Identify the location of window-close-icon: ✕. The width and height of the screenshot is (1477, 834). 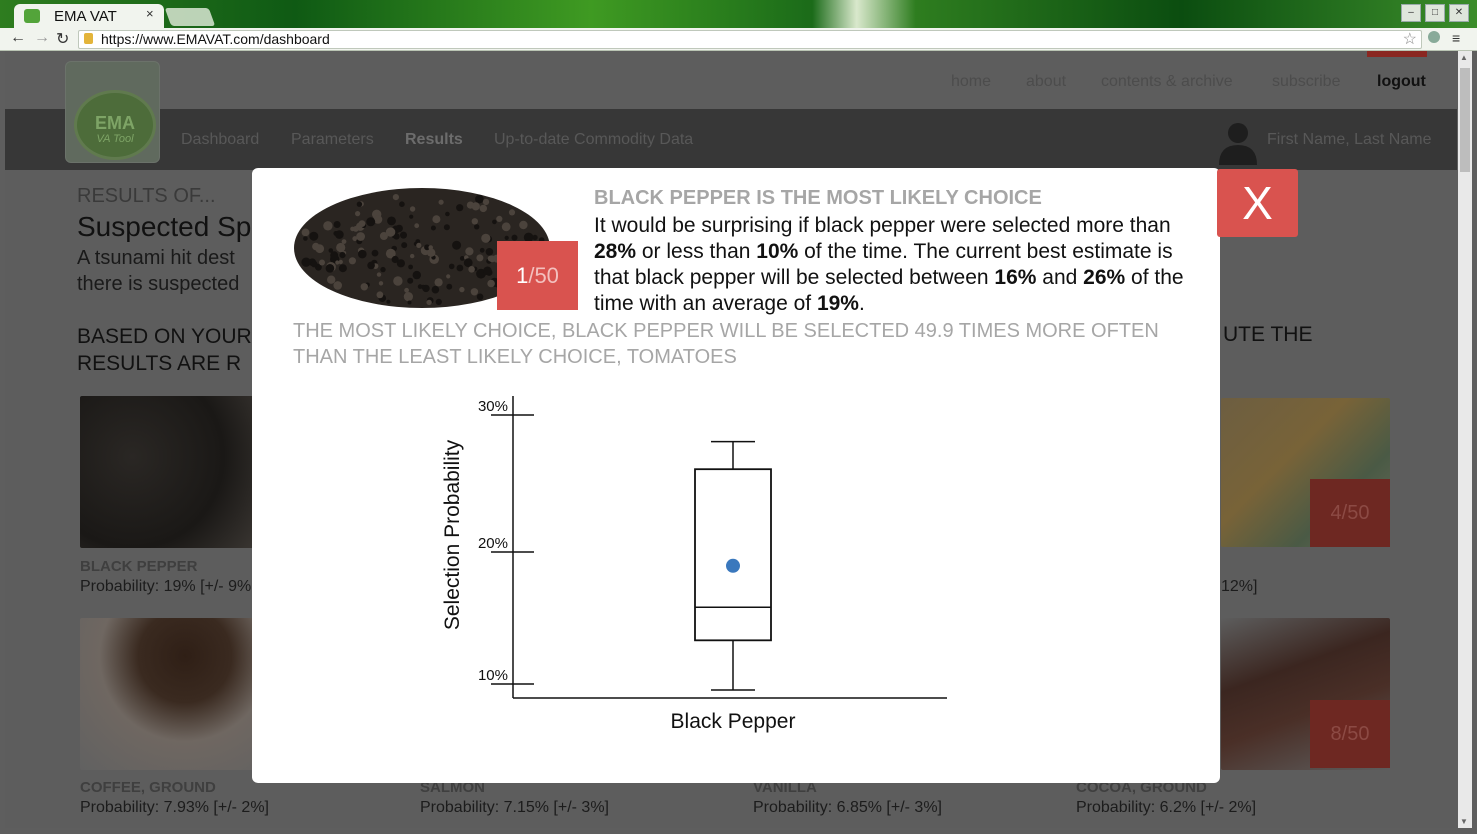
(1459, 13).